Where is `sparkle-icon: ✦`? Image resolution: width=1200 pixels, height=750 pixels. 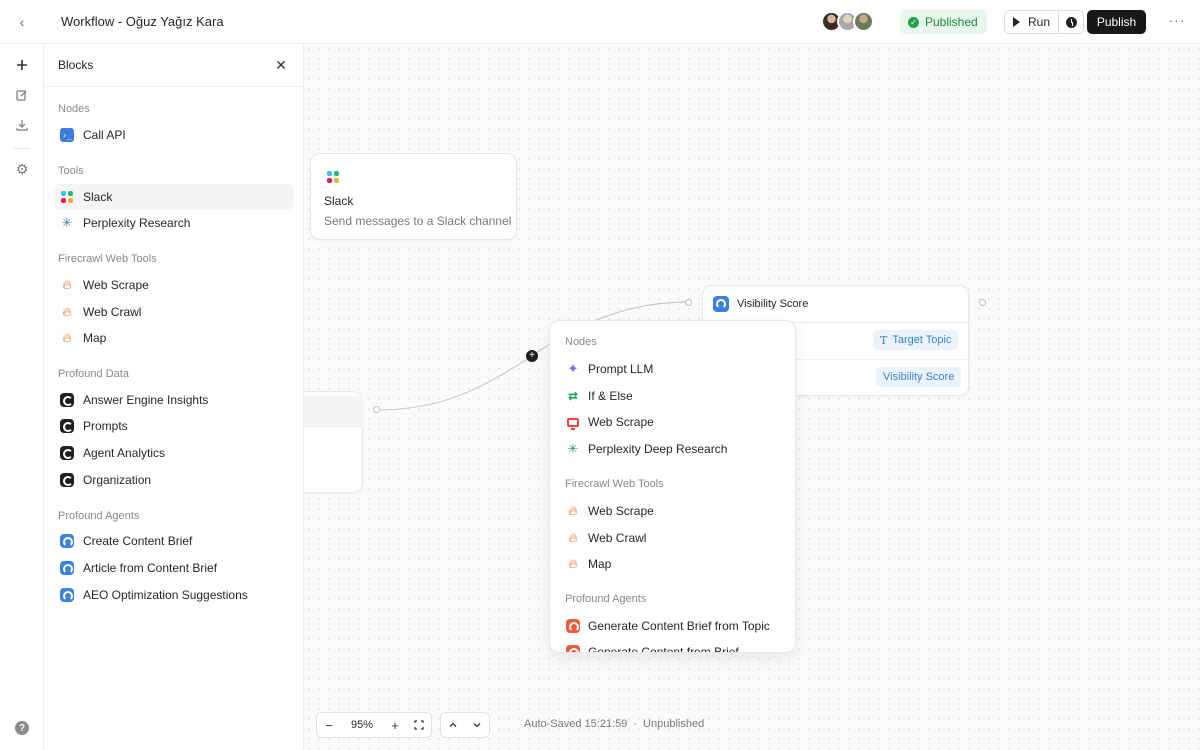 sparkle-icon: ✦ is located at coordinates (573, 368).